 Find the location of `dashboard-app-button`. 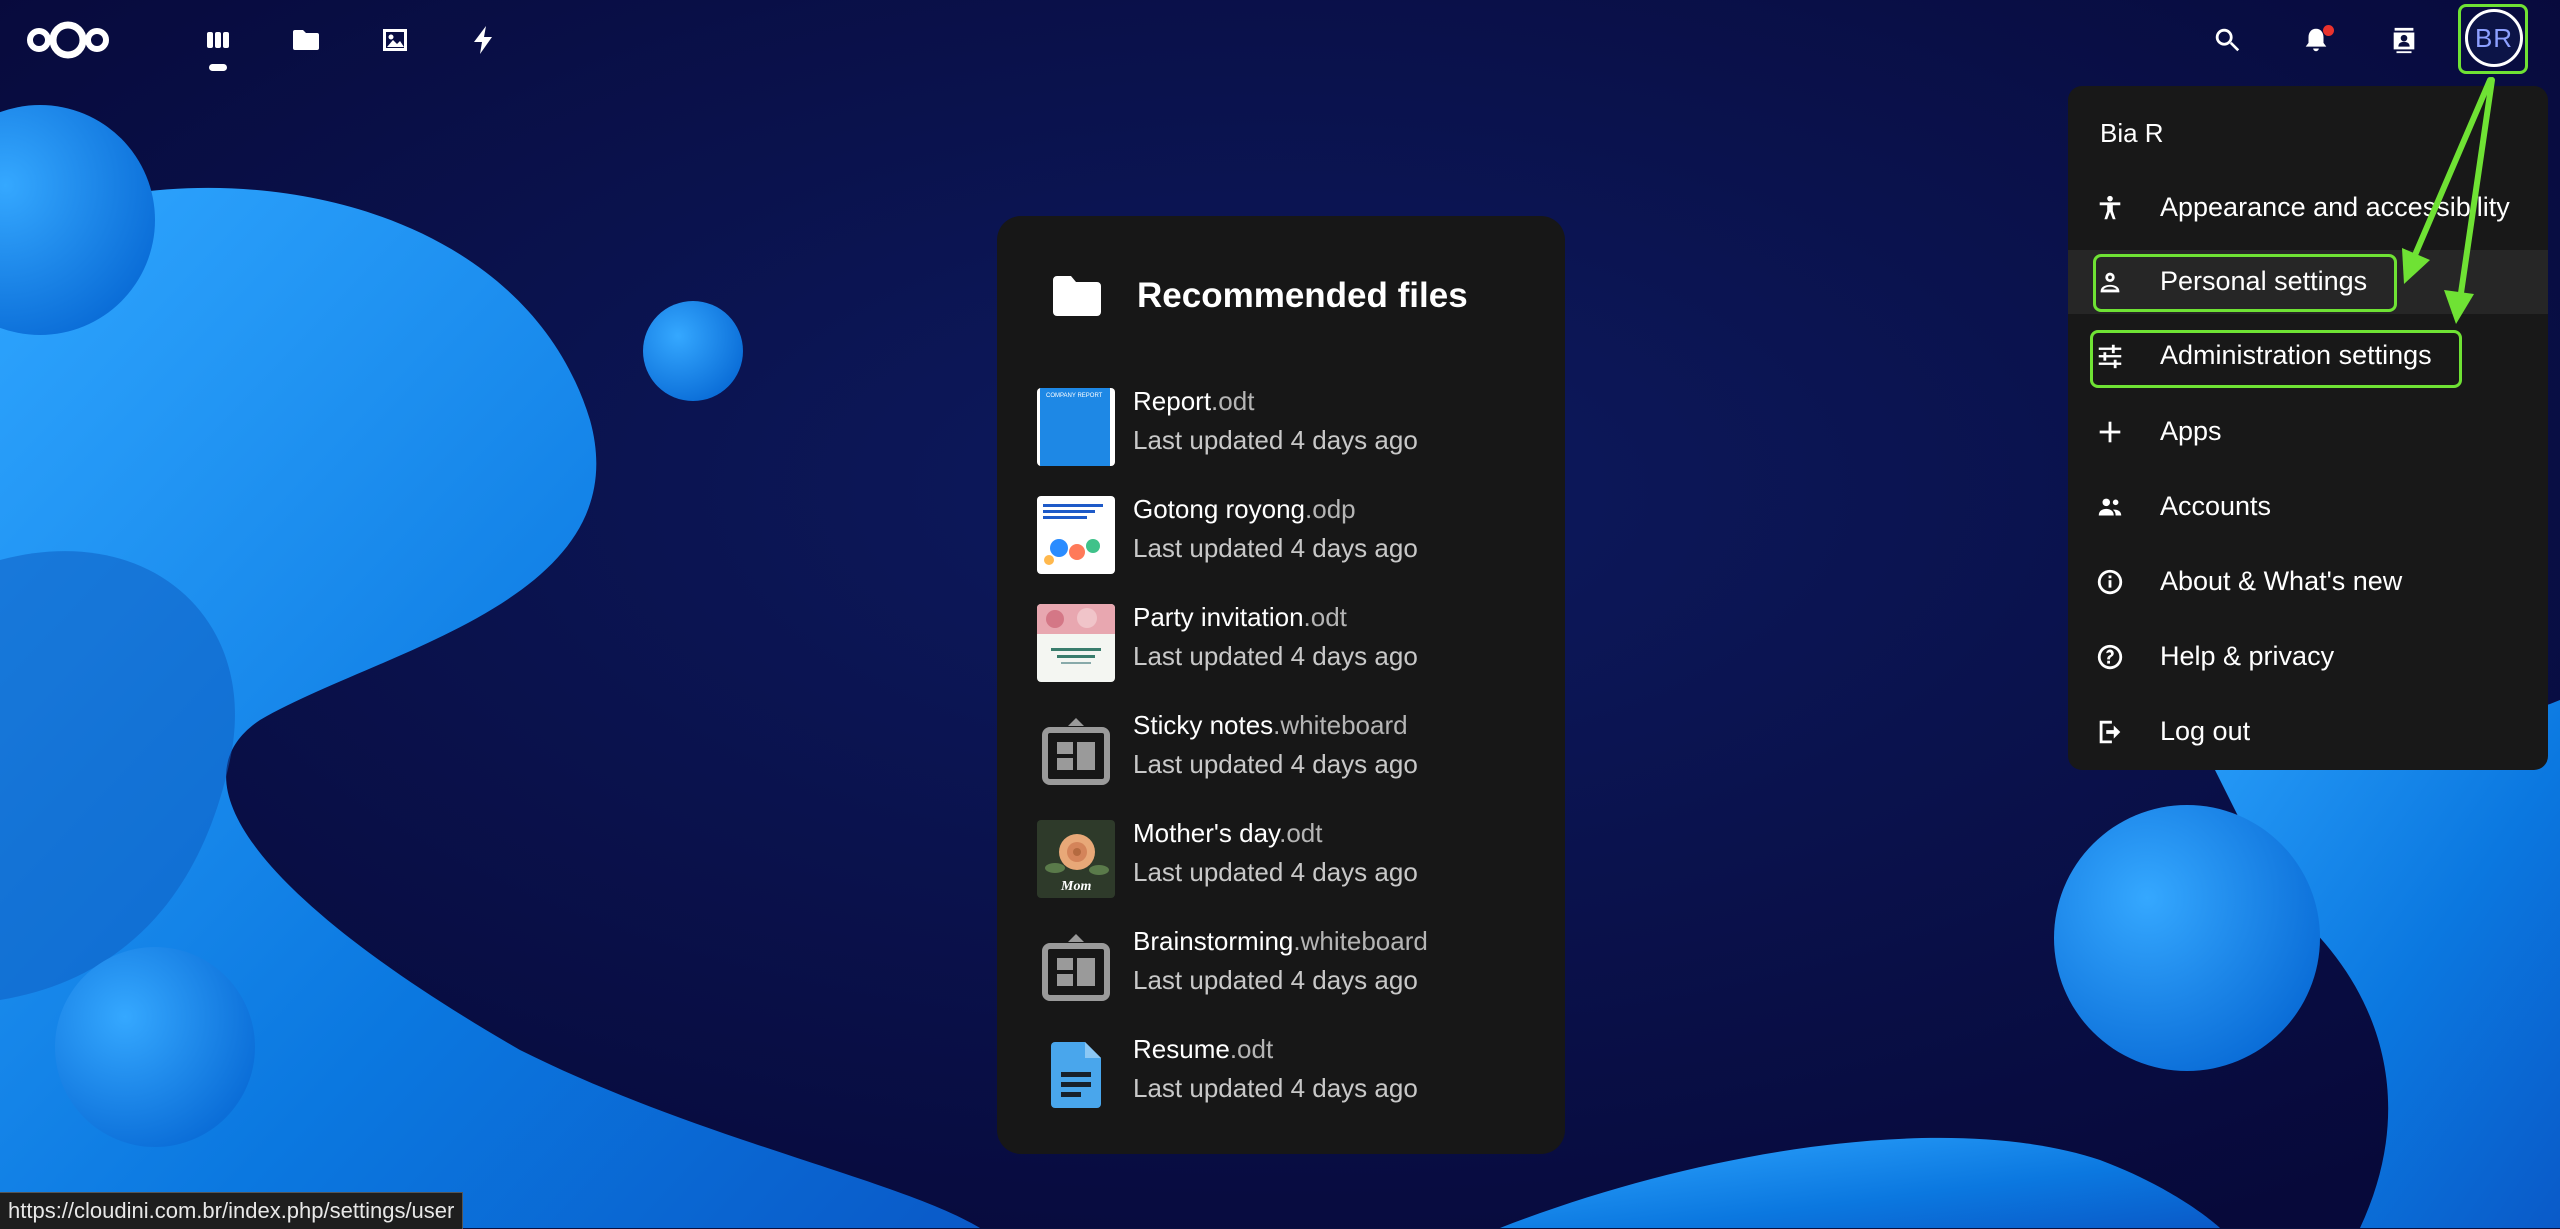

dashboard-app-button is located at coordinates (218, 40).